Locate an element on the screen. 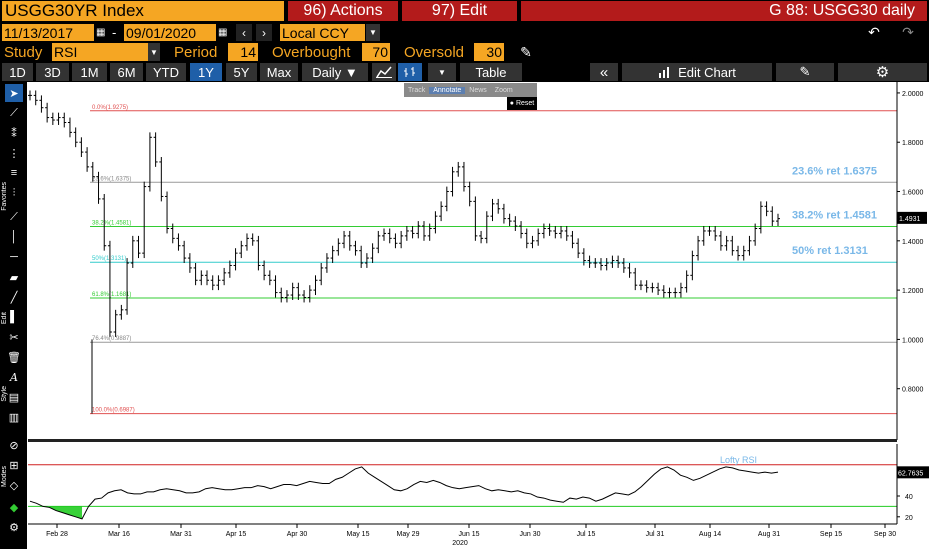 The image size is (929, 549). style-label: Style is located at coordinates (4, 394).